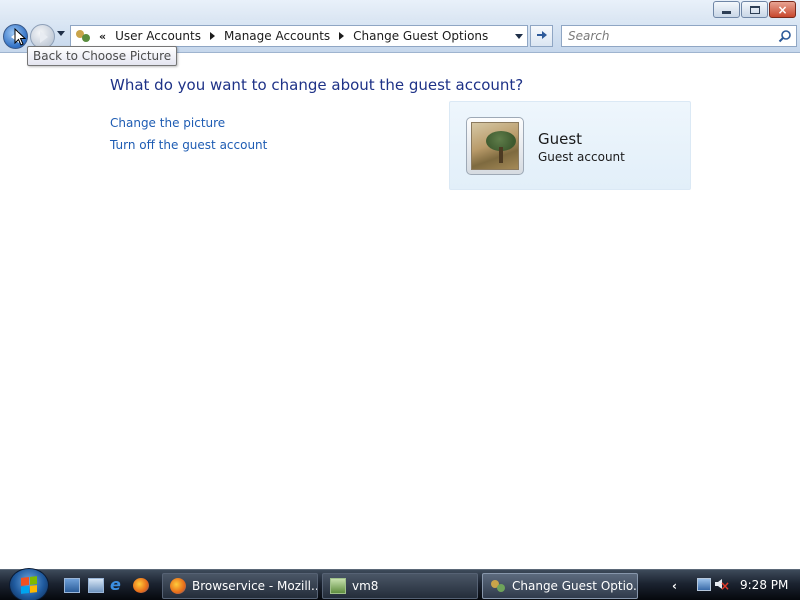 The image size is (800, 600). I want to click on turn-off-guest-link: Turn off the guest account, so click(188, 145).